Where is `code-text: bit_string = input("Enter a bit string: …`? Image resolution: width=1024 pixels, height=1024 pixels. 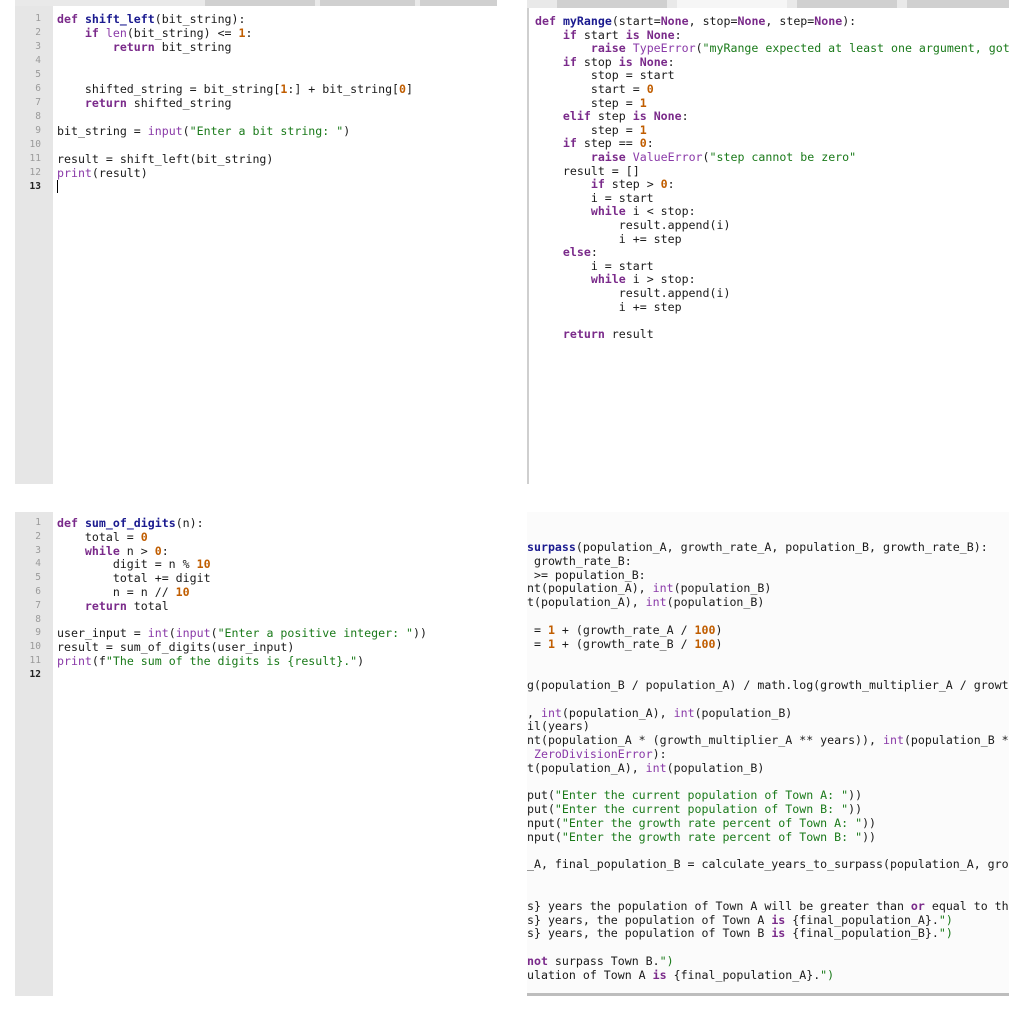 code-text: bit_string = input("Enter a bit string: … is located at coordinates (204, 131).